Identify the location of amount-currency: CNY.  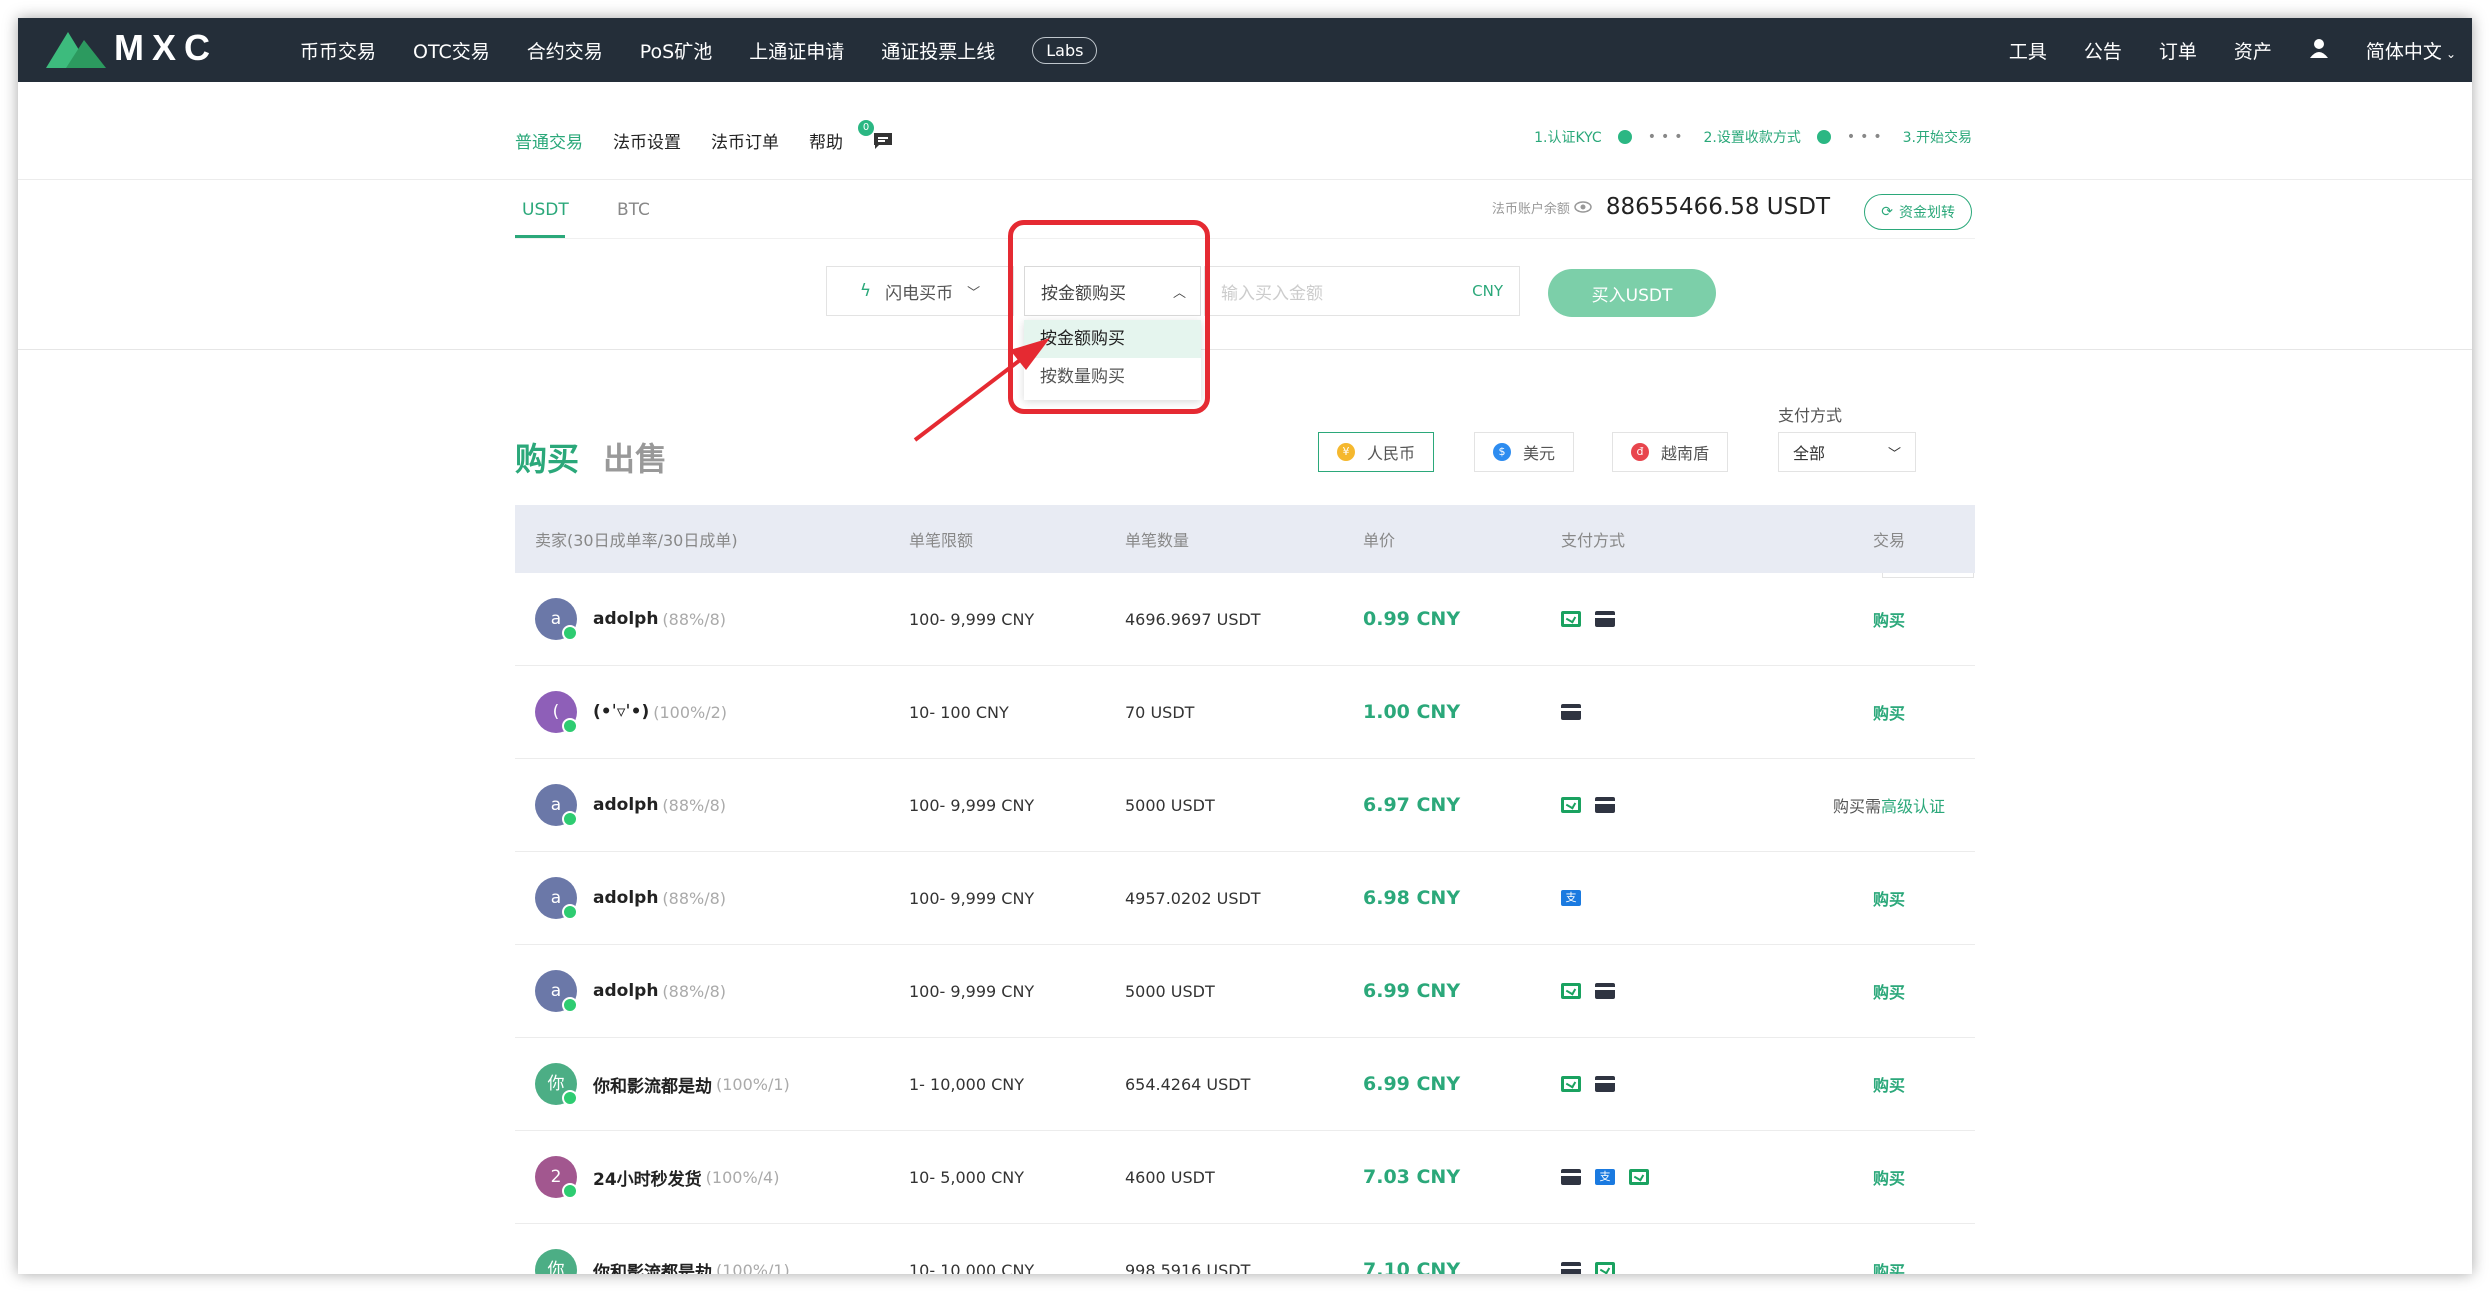
(1487, 291).